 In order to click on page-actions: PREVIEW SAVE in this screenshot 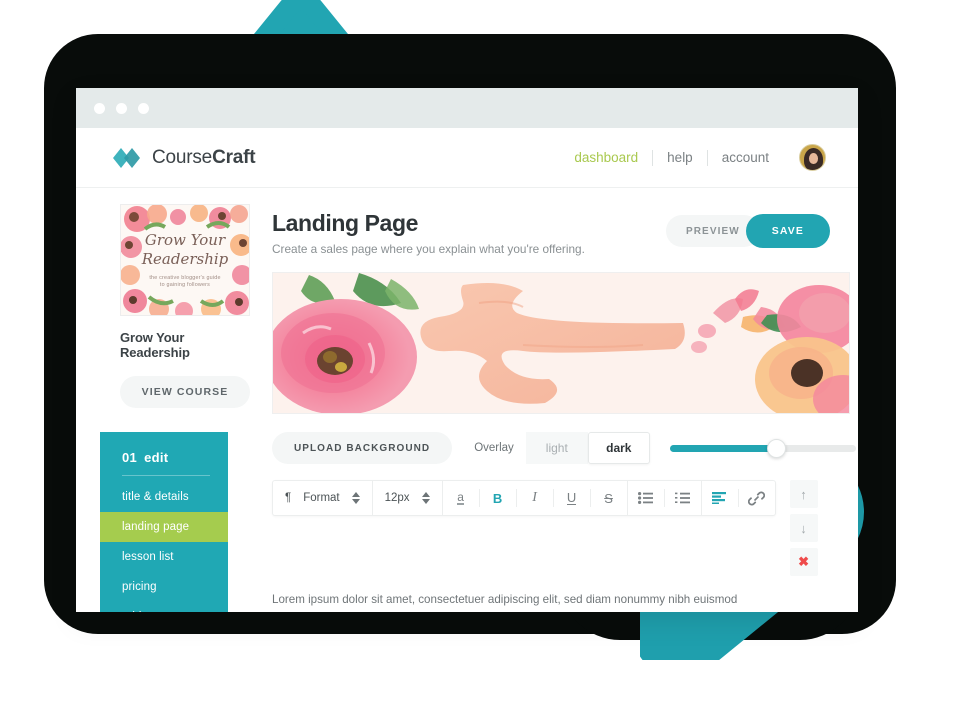, I will do `click(747, 229)`.